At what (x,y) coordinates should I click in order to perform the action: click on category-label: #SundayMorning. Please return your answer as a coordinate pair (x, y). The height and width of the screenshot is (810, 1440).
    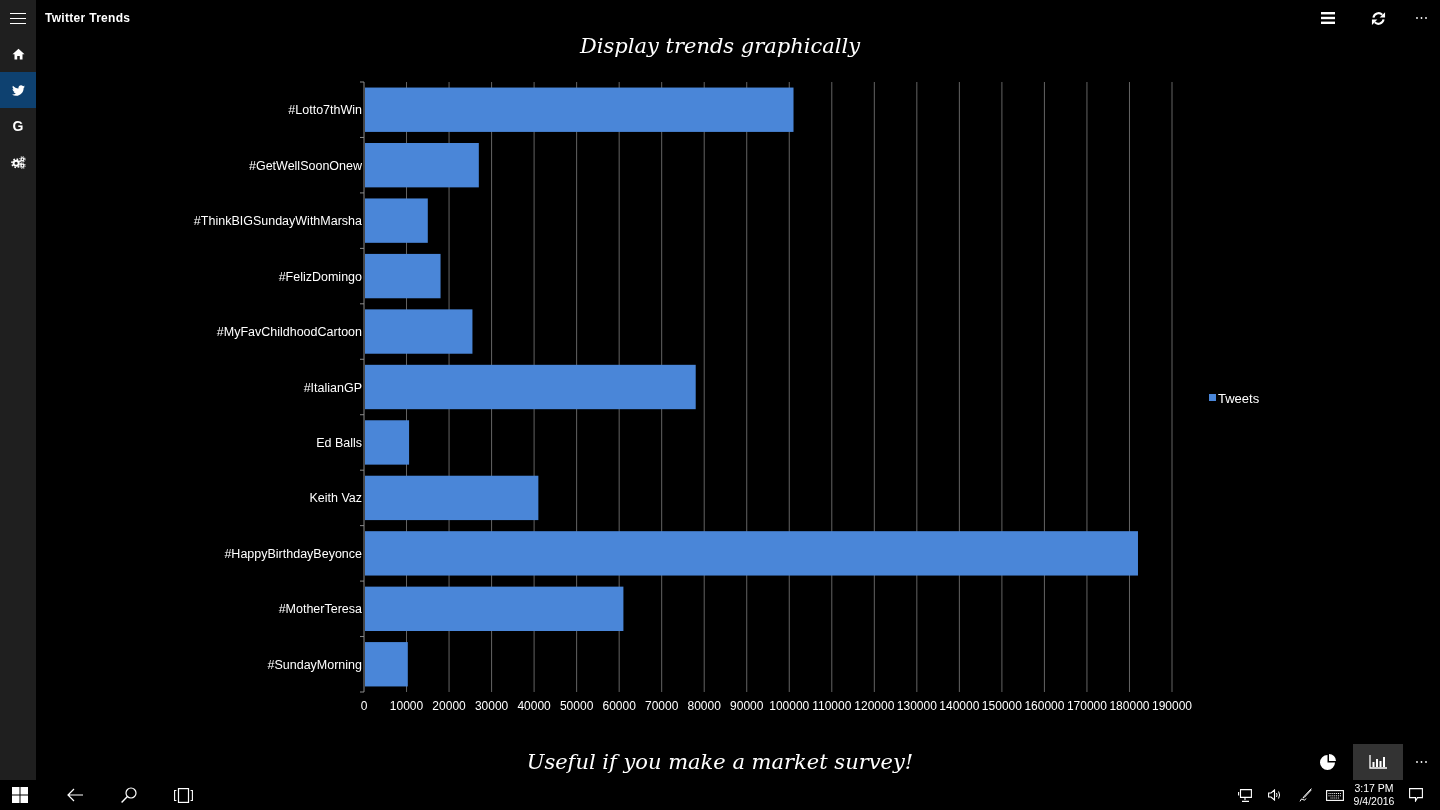
    Looking at the image, I should click on (314, 664).